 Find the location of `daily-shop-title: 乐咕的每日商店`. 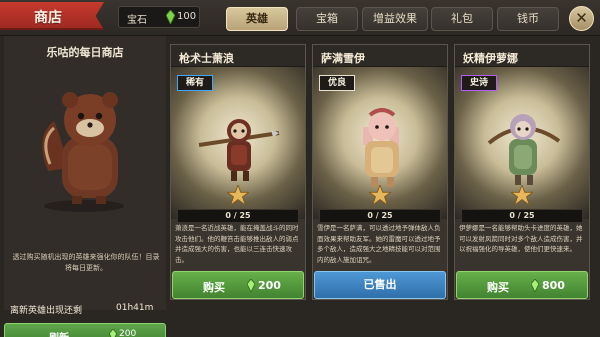

daily-shop-title: 乐咕的每日商店 is located at coordinates (85, 52).